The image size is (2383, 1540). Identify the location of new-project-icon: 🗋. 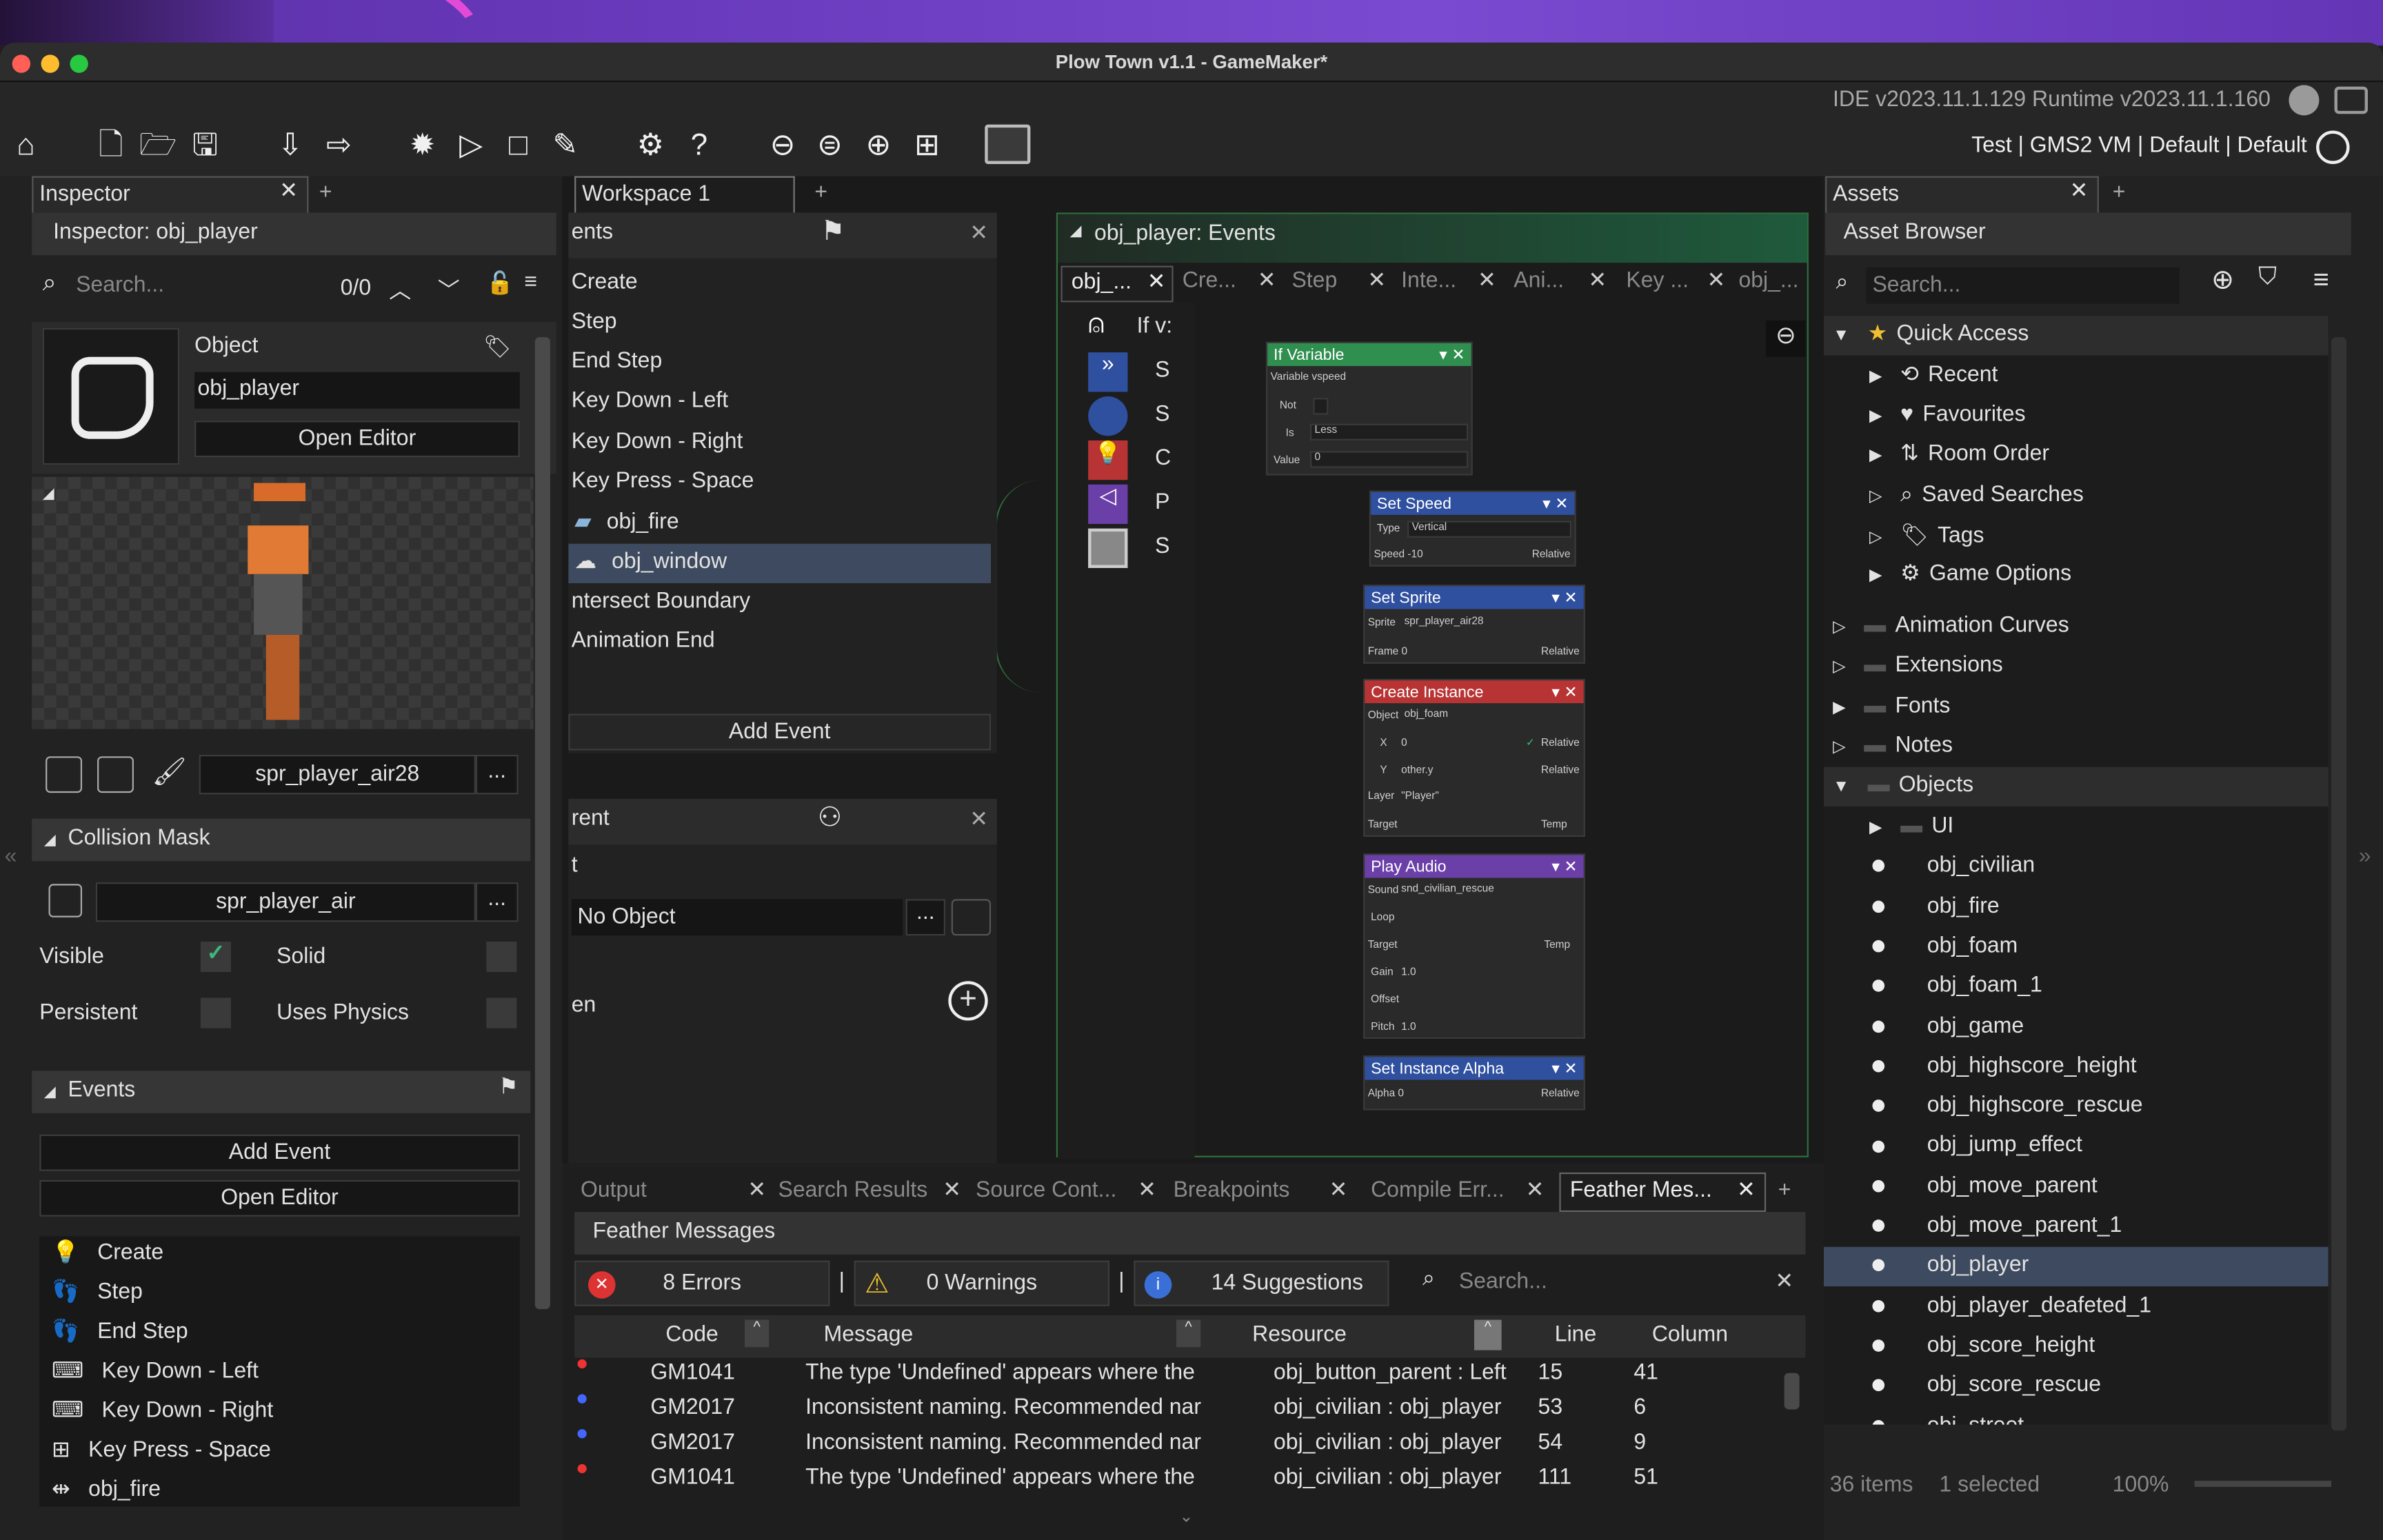
(110, 146).